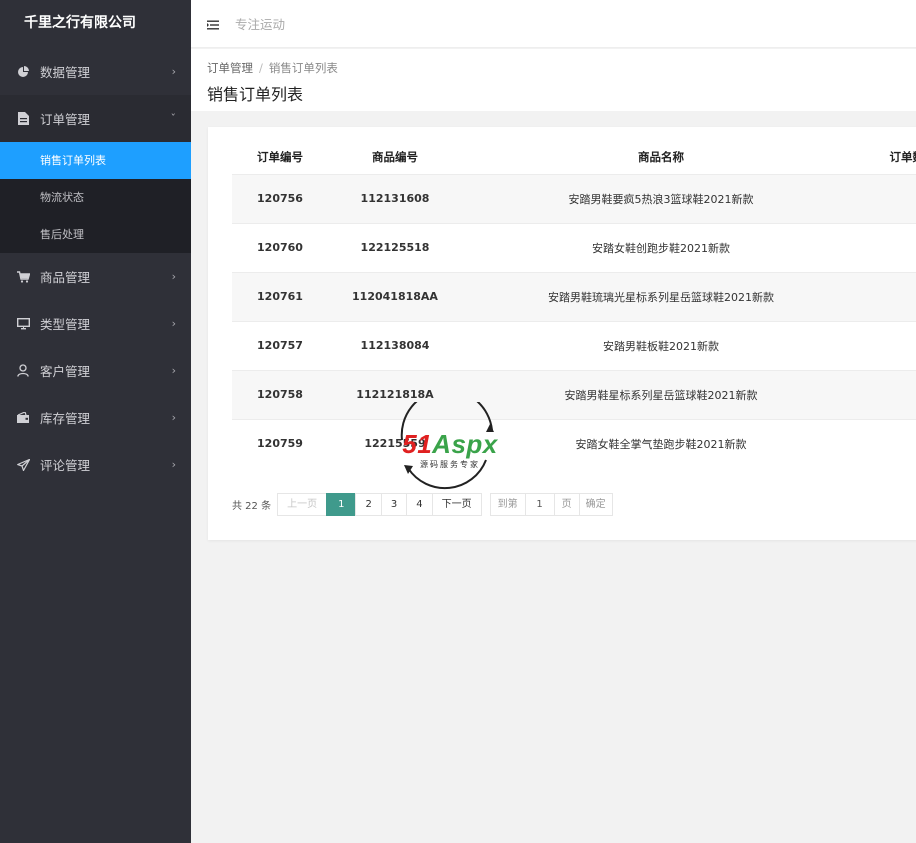  I want to click on cell-product-name: 安踏男鞋星标系列星岳篮球鞋2021新款, so click(661, 394).